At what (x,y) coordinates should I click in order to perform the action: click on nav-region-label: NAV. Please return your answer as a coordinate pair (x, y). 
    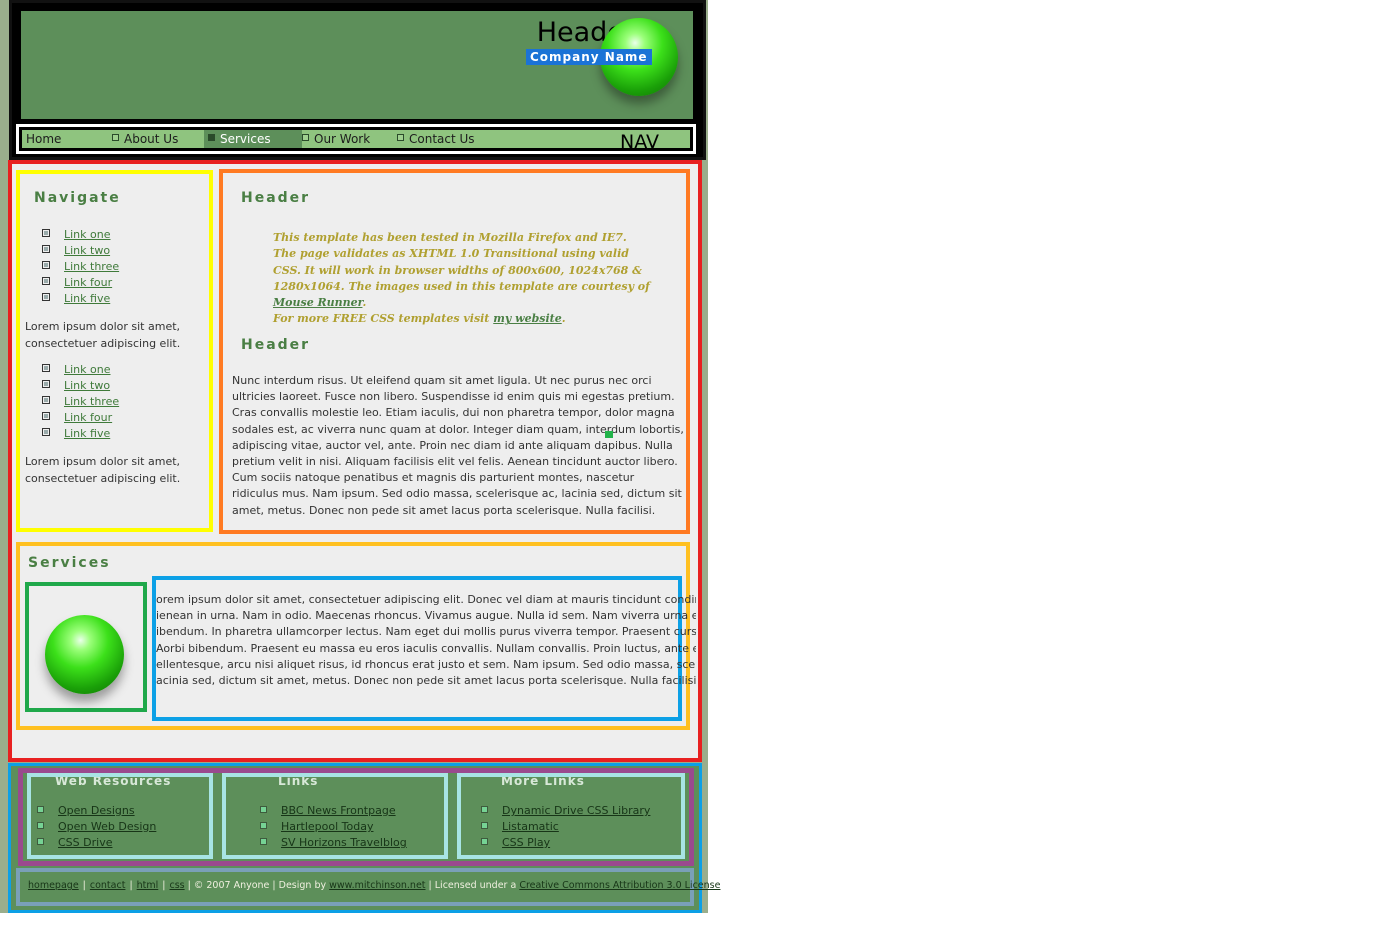
    Looking at the image, I should click on (639, 142).